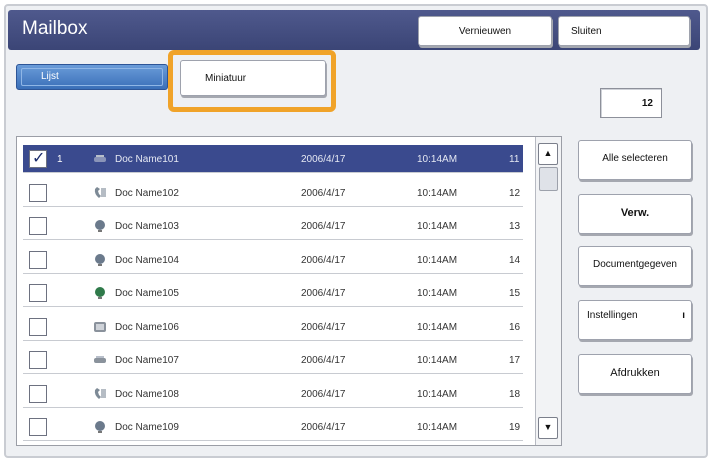 The height and width of the screenshot is (462, 712). I want to click on select-all-label: Alle selecteren, so click(635, 158).